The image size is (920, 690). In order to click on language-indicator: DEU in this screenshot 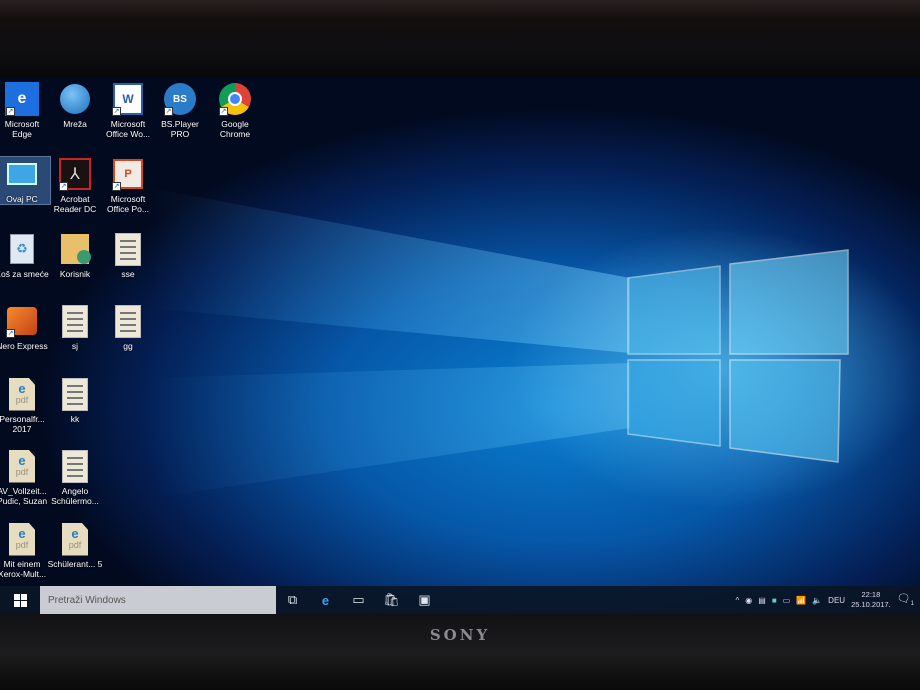, I will do `click(836, 600)`.